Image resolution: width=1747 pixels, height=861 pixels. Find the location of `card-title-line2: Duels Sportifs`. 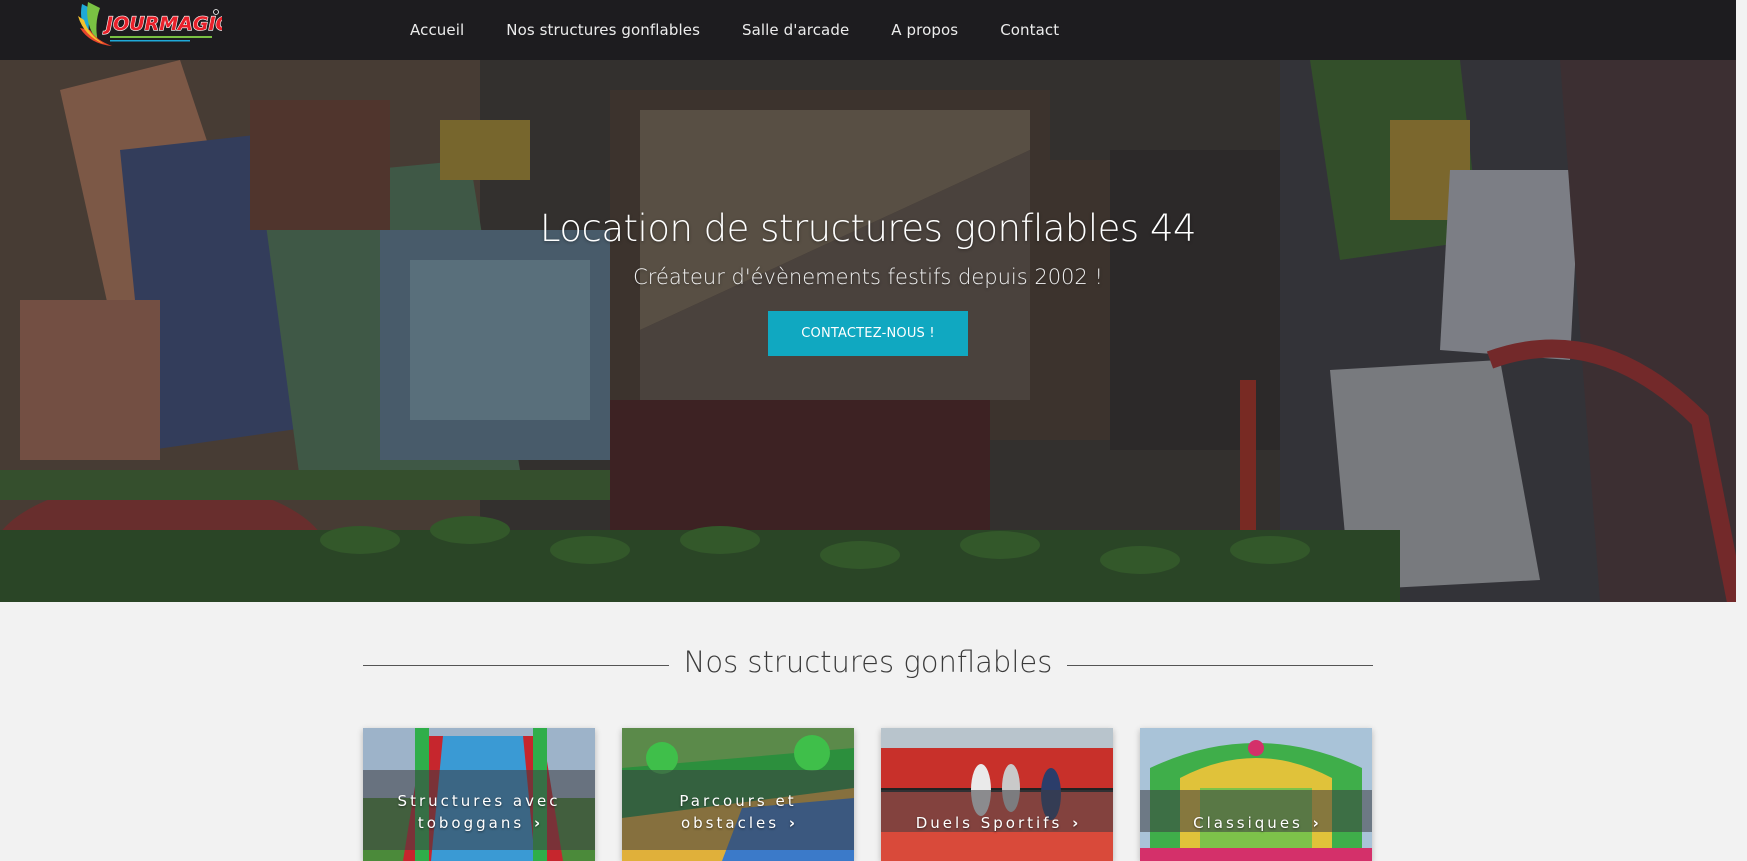

card-title-line2: Duels Sportifs is located at coordinates (989, 823).